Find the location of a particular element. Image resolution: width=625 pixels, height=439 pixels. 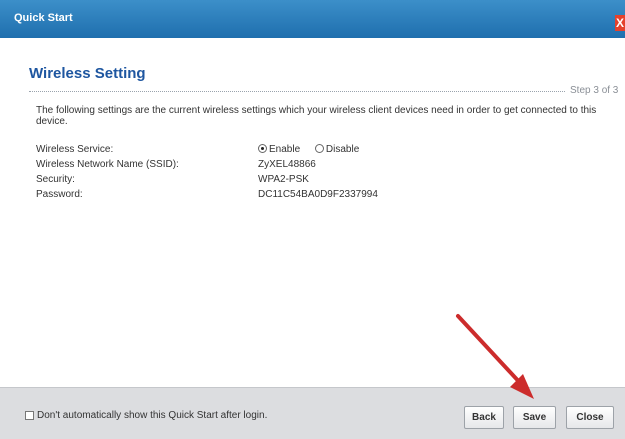

password-label: Password: is located at coordinates (59, 194).